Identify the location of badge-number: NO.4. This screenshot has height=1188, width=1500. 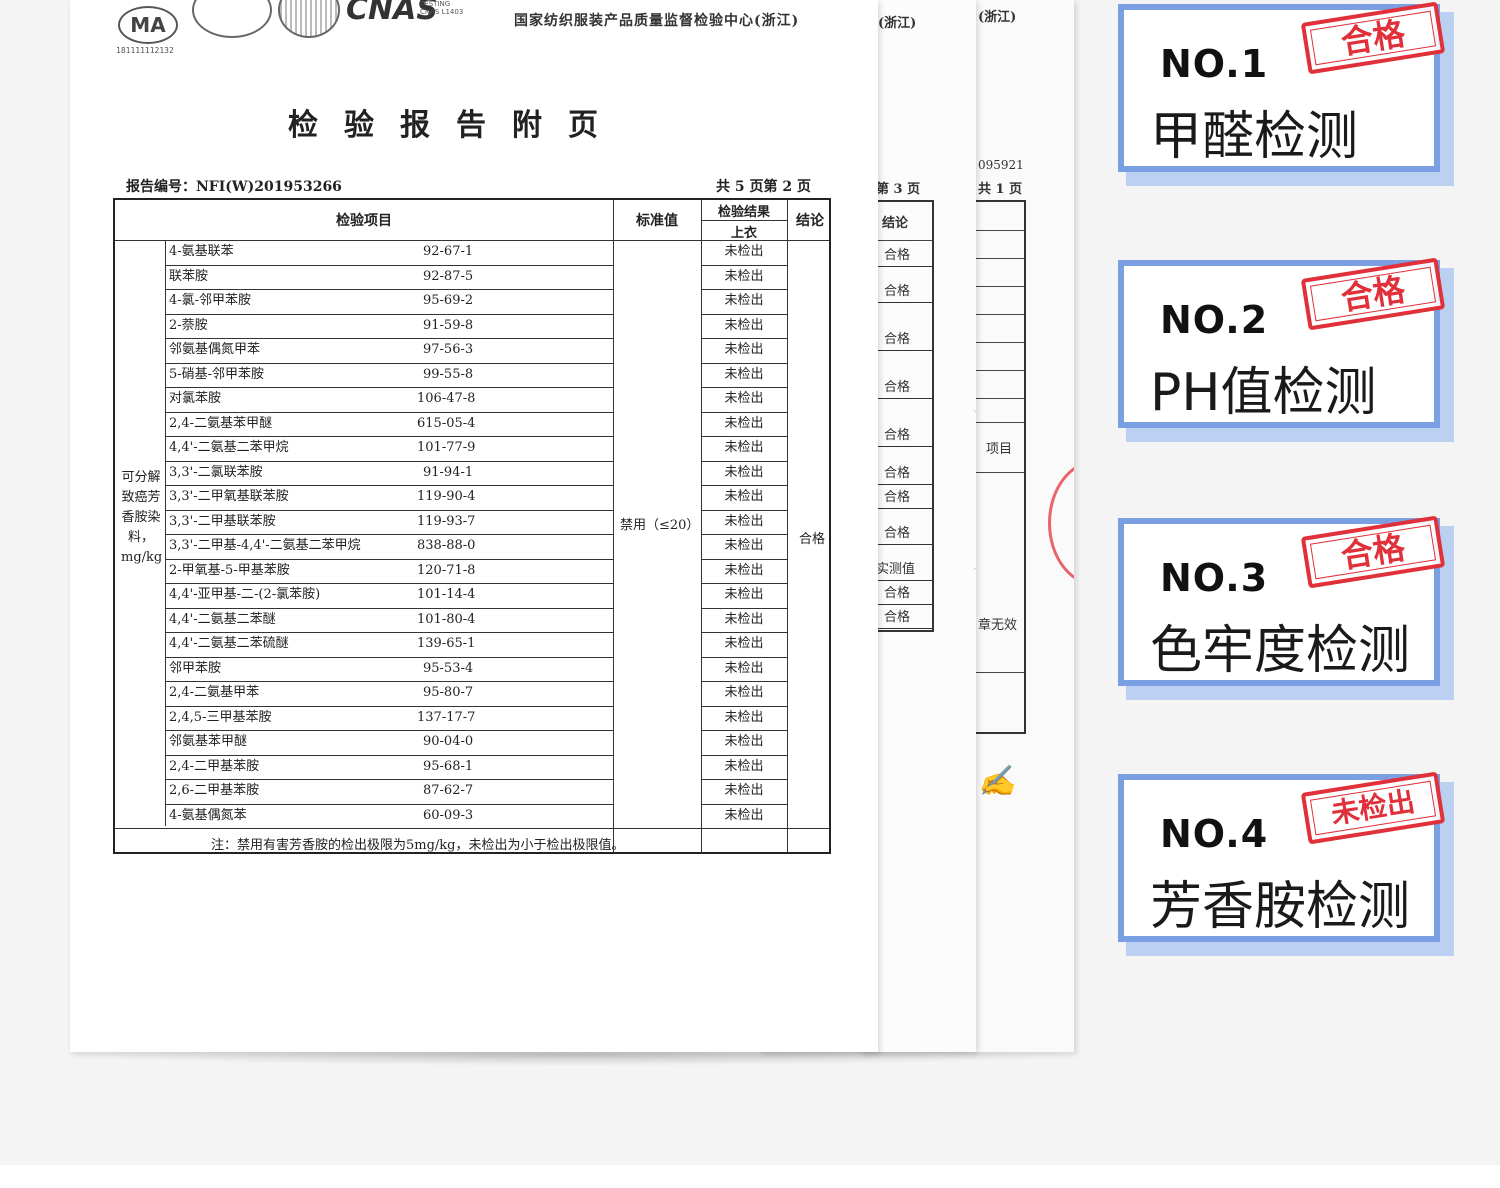
(1214, 834).